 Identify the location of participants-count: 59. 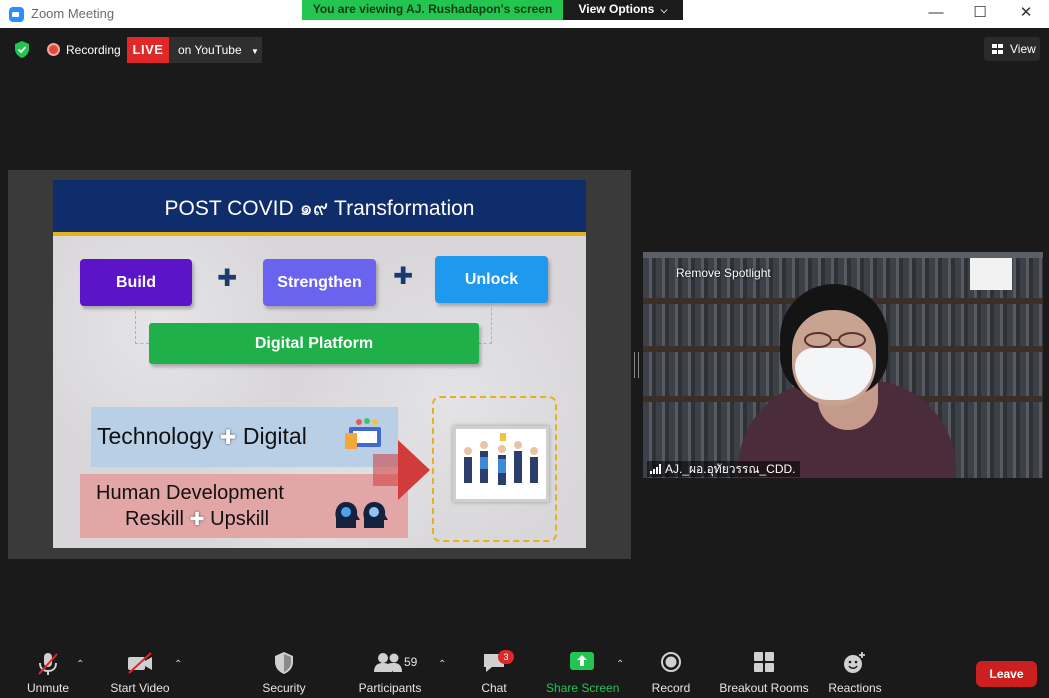
(411, 662).